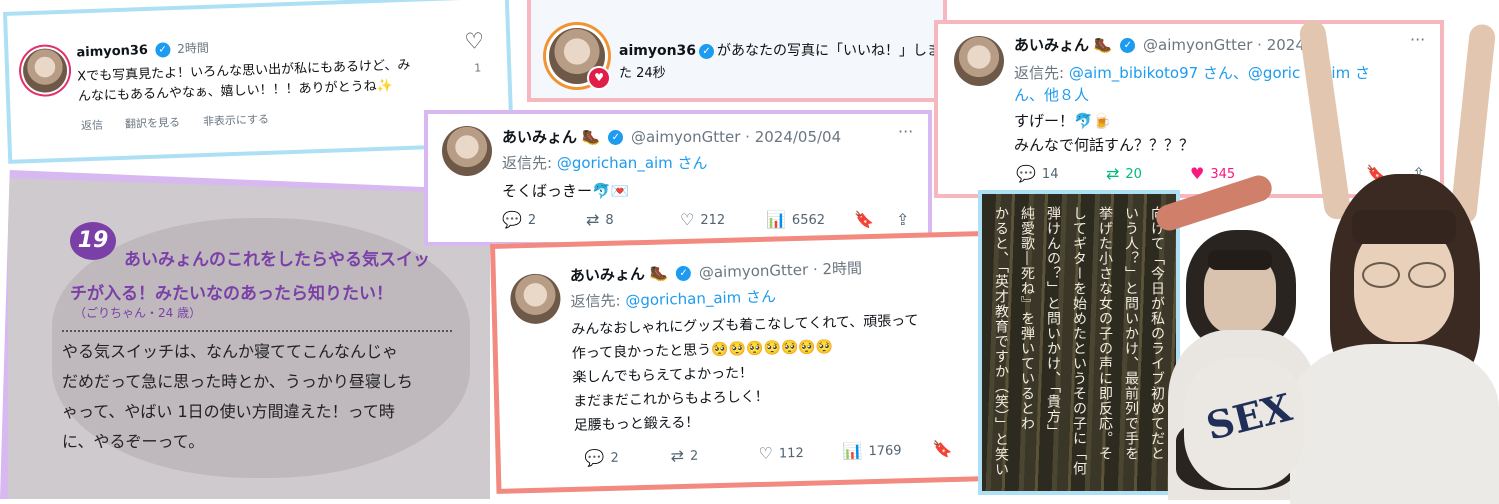 The width and height of the screenshot is (1499, 504). Describe the element at coordinates (1131, 333) in the screenshot. I see `book-column-2: いう人？」と問いかけ、最前列で手を` at that location.